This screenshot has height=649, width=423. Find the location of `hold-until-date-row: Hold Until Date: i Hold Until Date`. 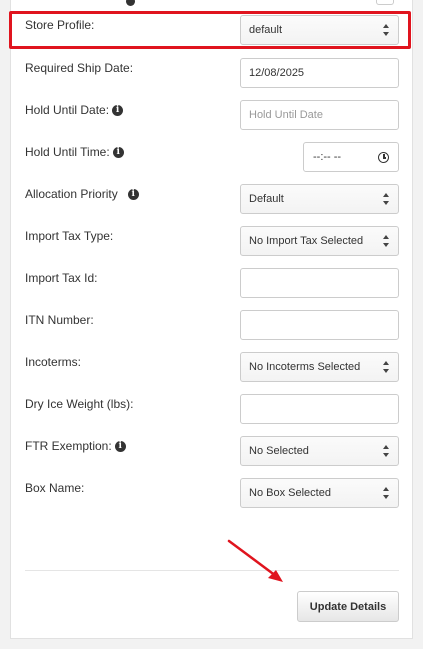

hold-until-date-row: Hold Until Date: i Hold Until Date is located at coordinates (211, 116).